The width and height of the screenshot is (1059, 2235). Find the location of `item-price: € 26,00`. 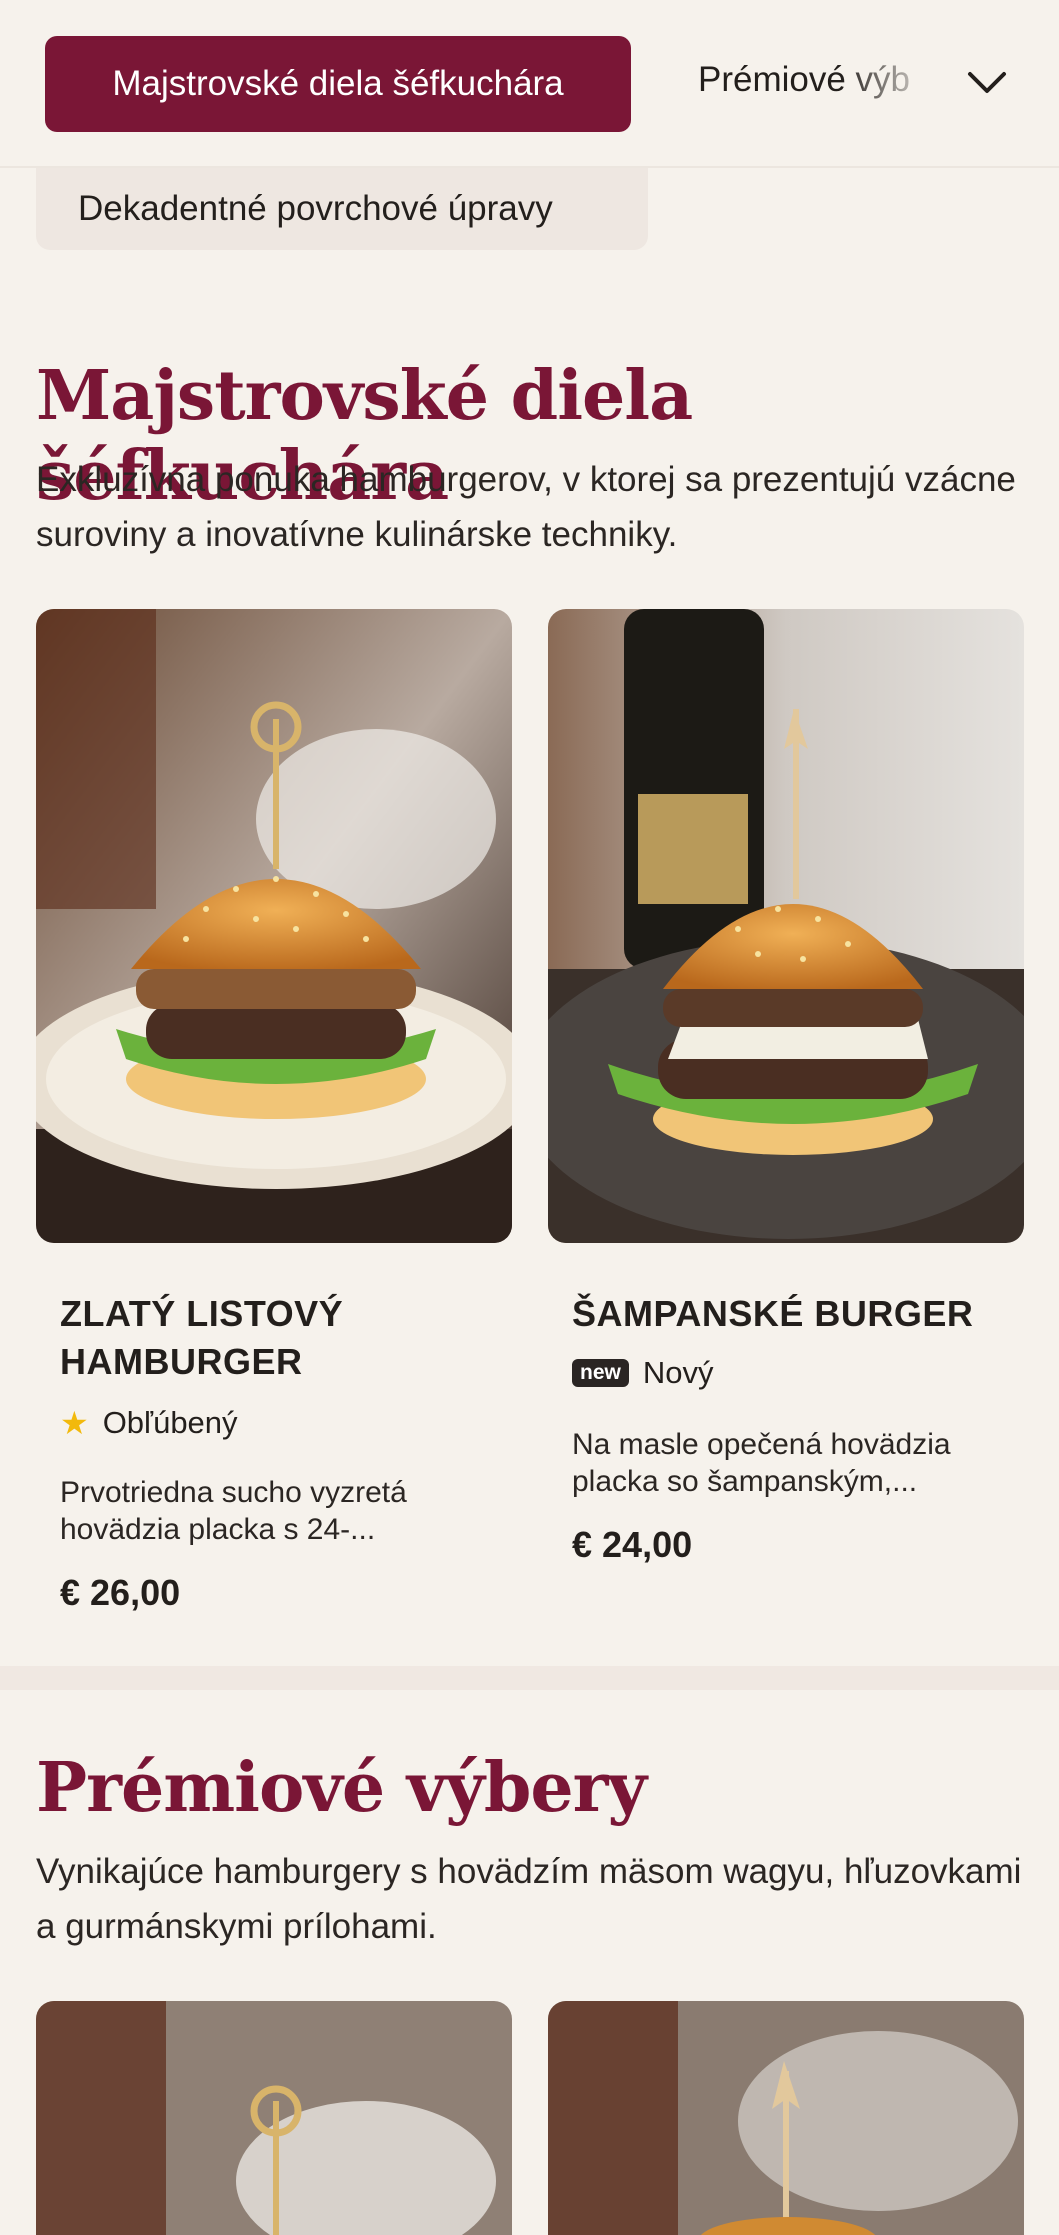

item-price: € 26,00 is located at coordinates (120, 1592).